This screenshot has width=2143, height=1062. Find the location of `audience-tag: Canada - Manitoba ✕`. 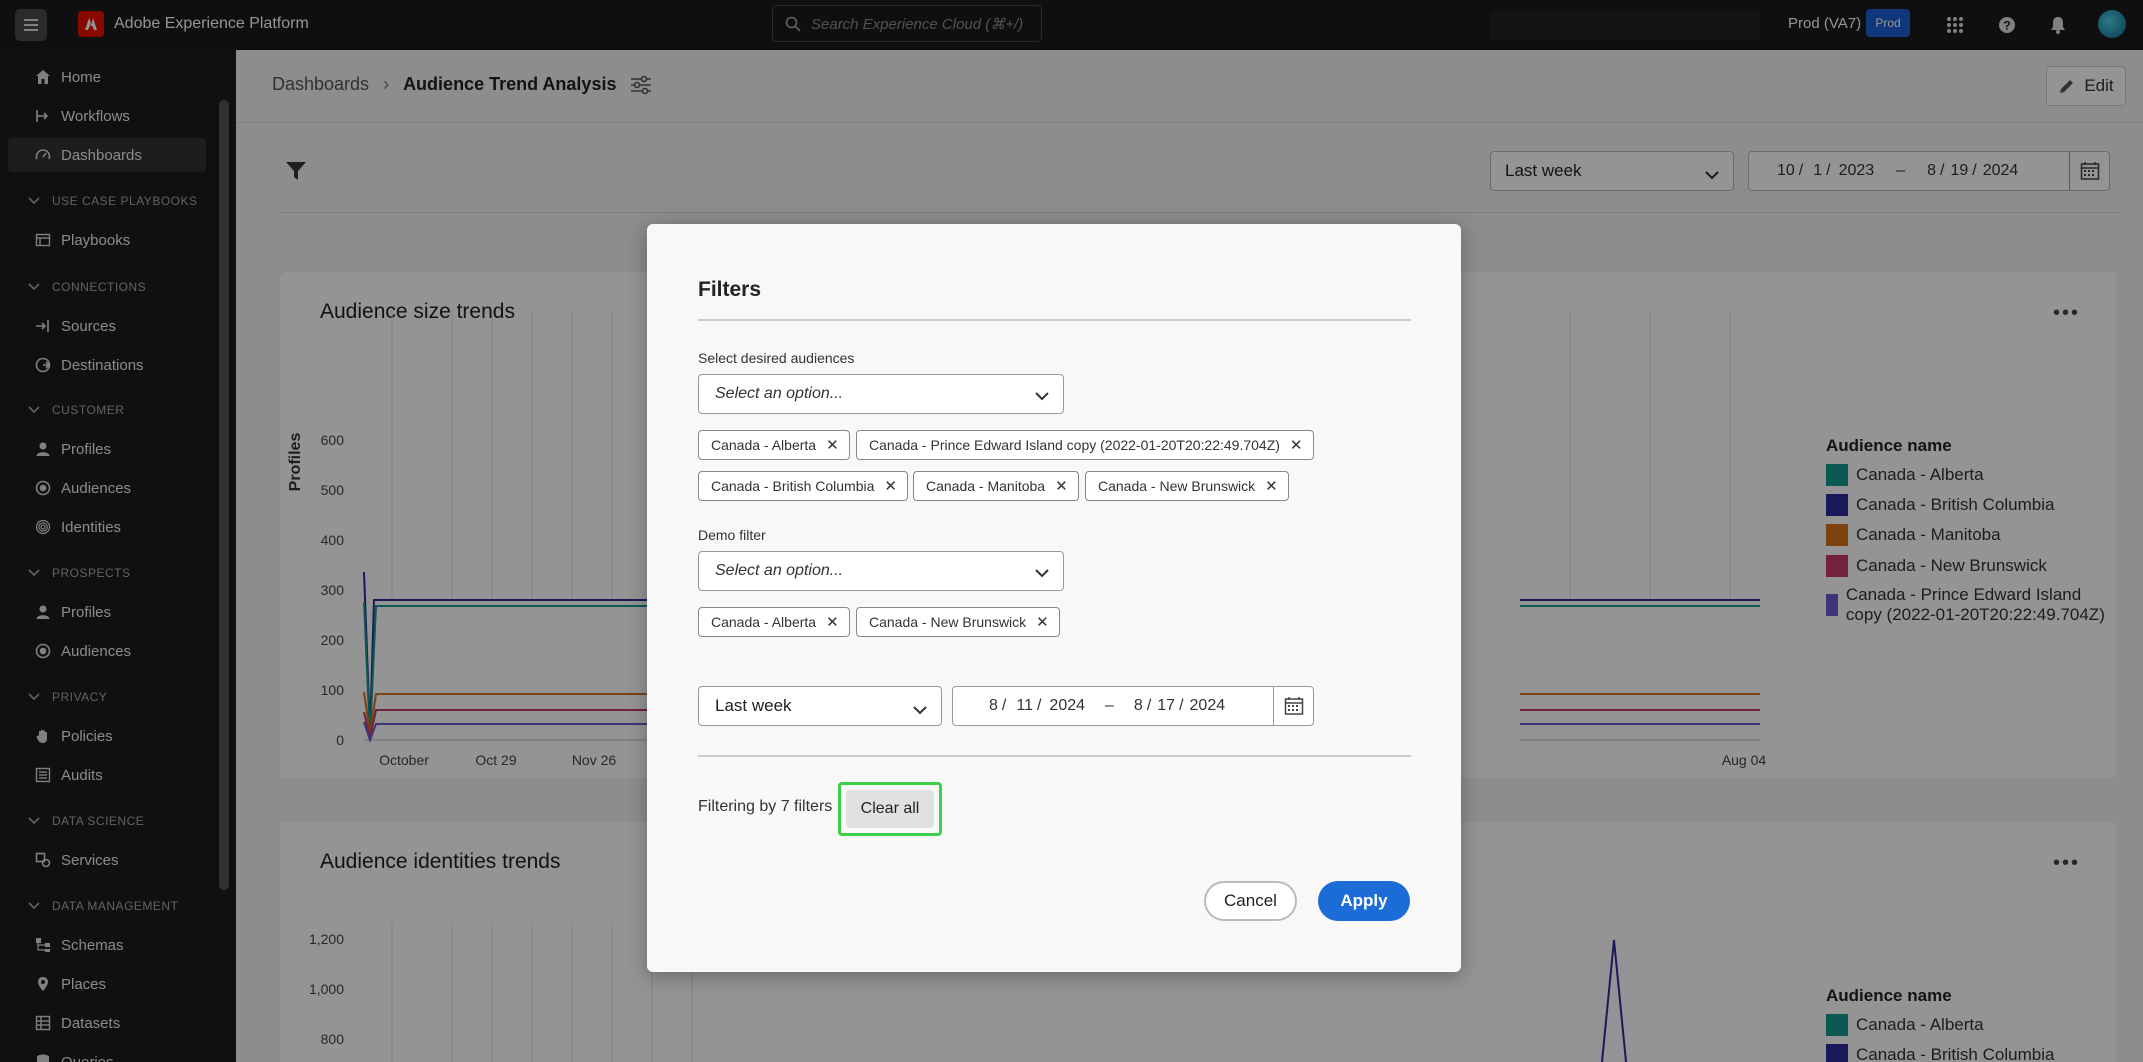

audience-tag: Canada - Manitoba ✕ is located at coordinates (996, 486).